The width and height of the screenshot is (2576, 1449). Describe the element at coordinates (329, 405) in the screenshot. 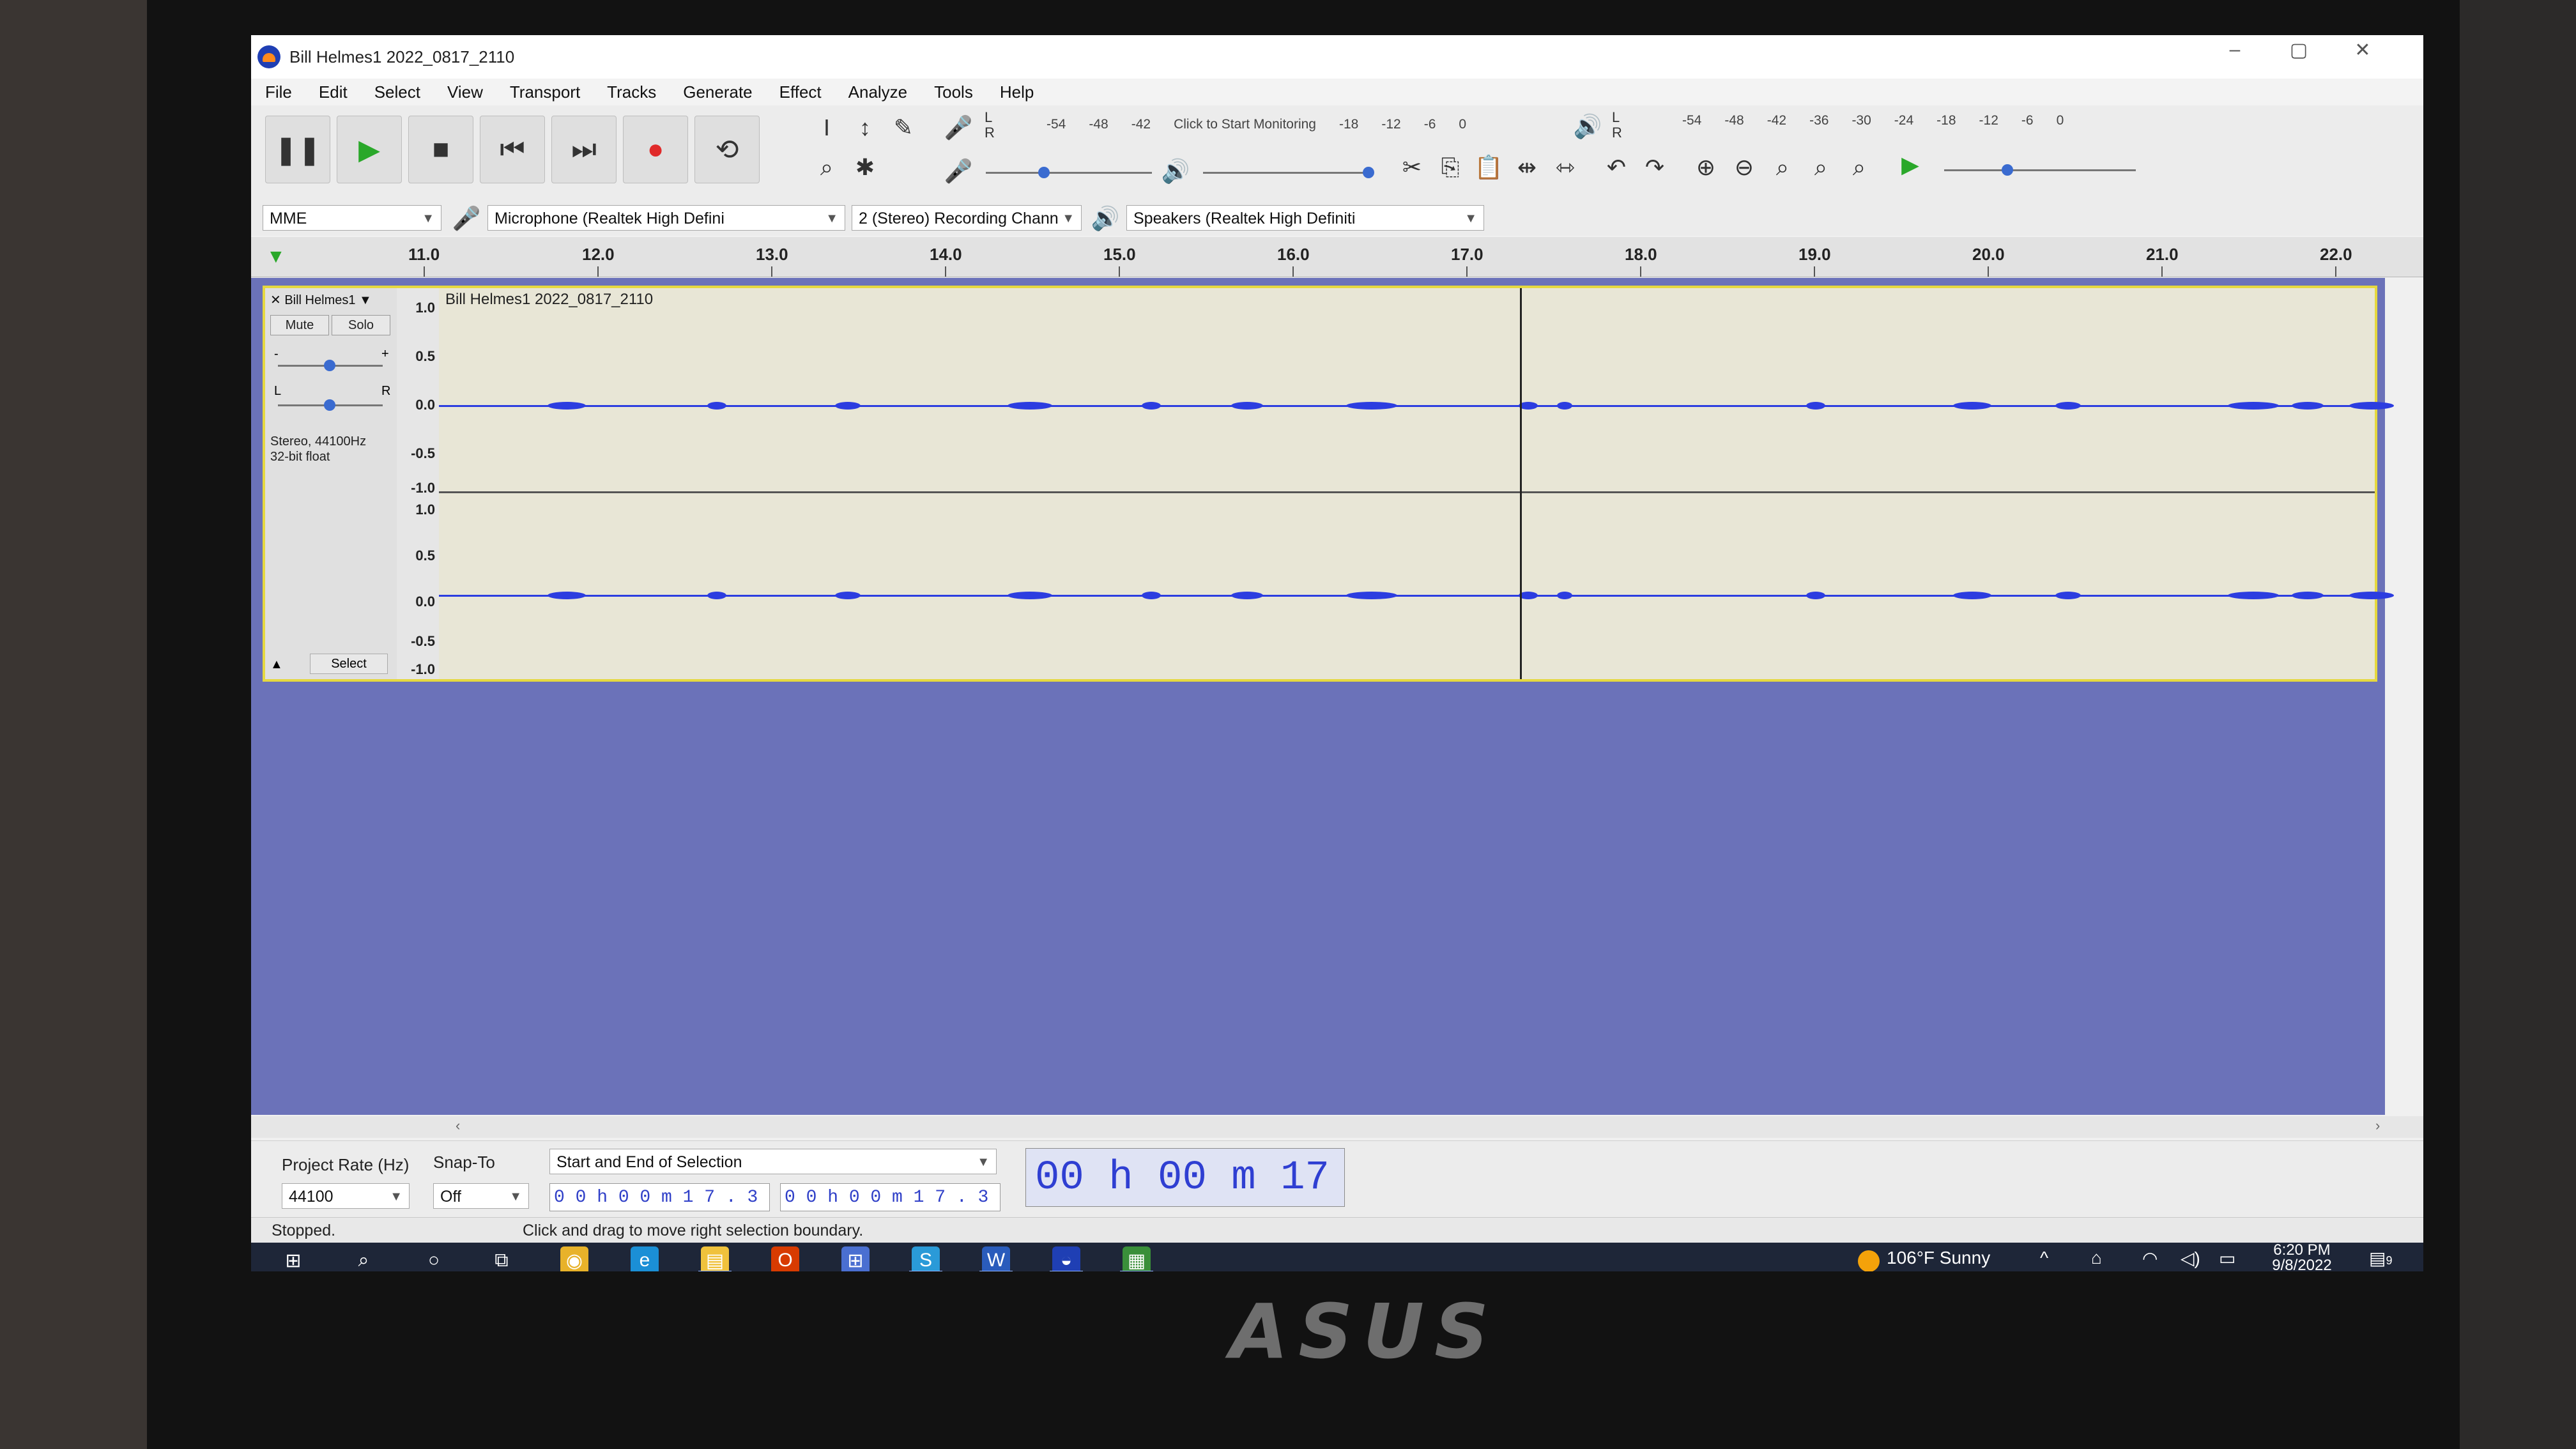

I see `pan-knob` at that location.